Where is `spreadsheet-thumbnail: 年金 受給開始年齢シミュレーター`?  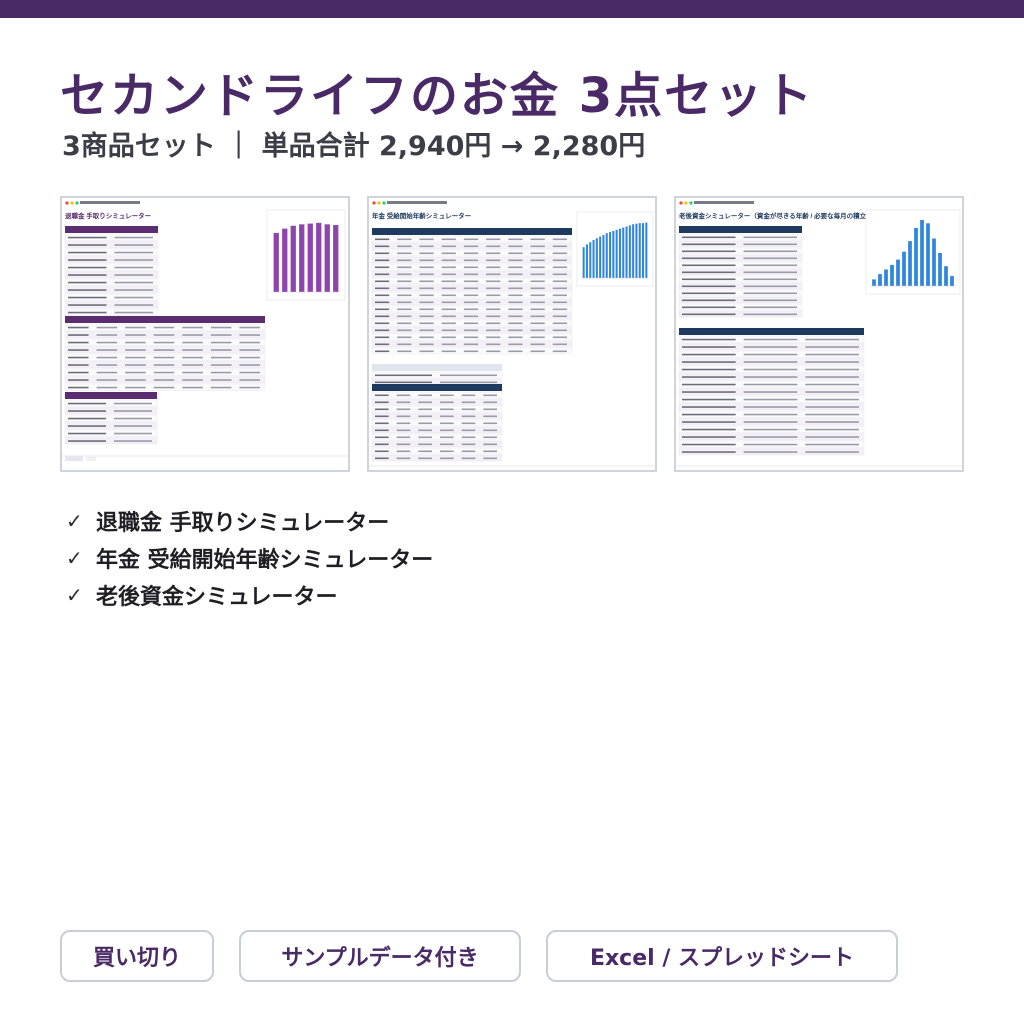
spreadsheet-thumbnail: 年金 受給開始年齢シミュレーター is located at coordinates (512, 334).